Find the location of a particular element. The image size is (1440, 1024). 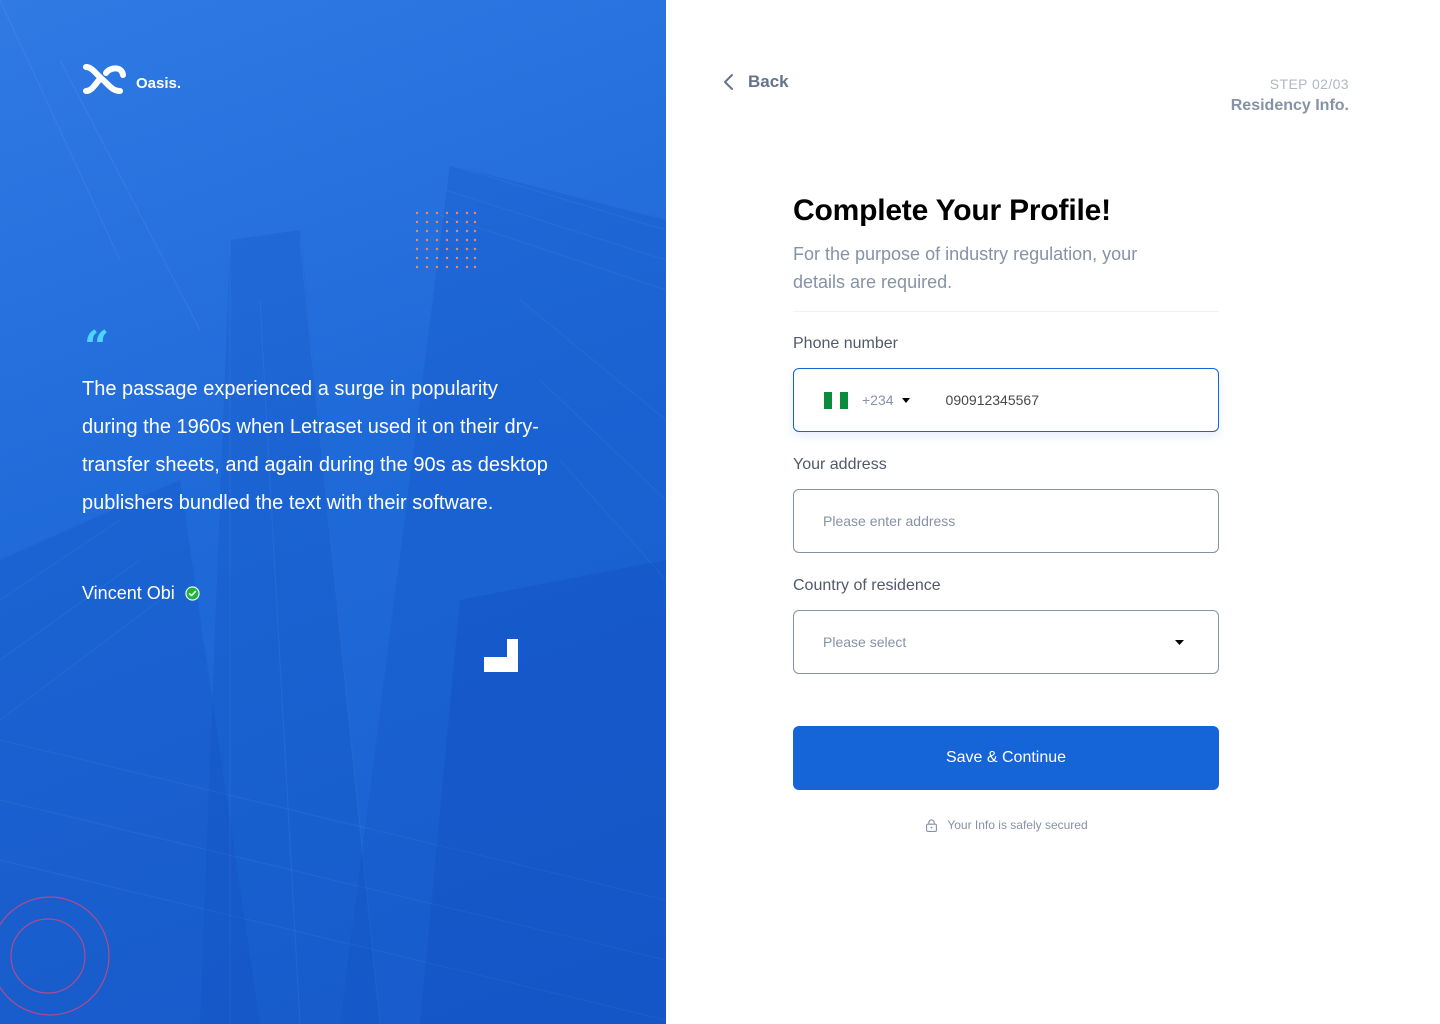

circle-decoration is located at coordinates (55, 956).